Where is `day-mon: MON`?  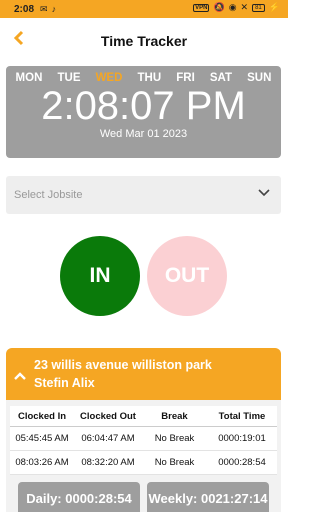 day-mon: MON is located at coordinates (29, 78).